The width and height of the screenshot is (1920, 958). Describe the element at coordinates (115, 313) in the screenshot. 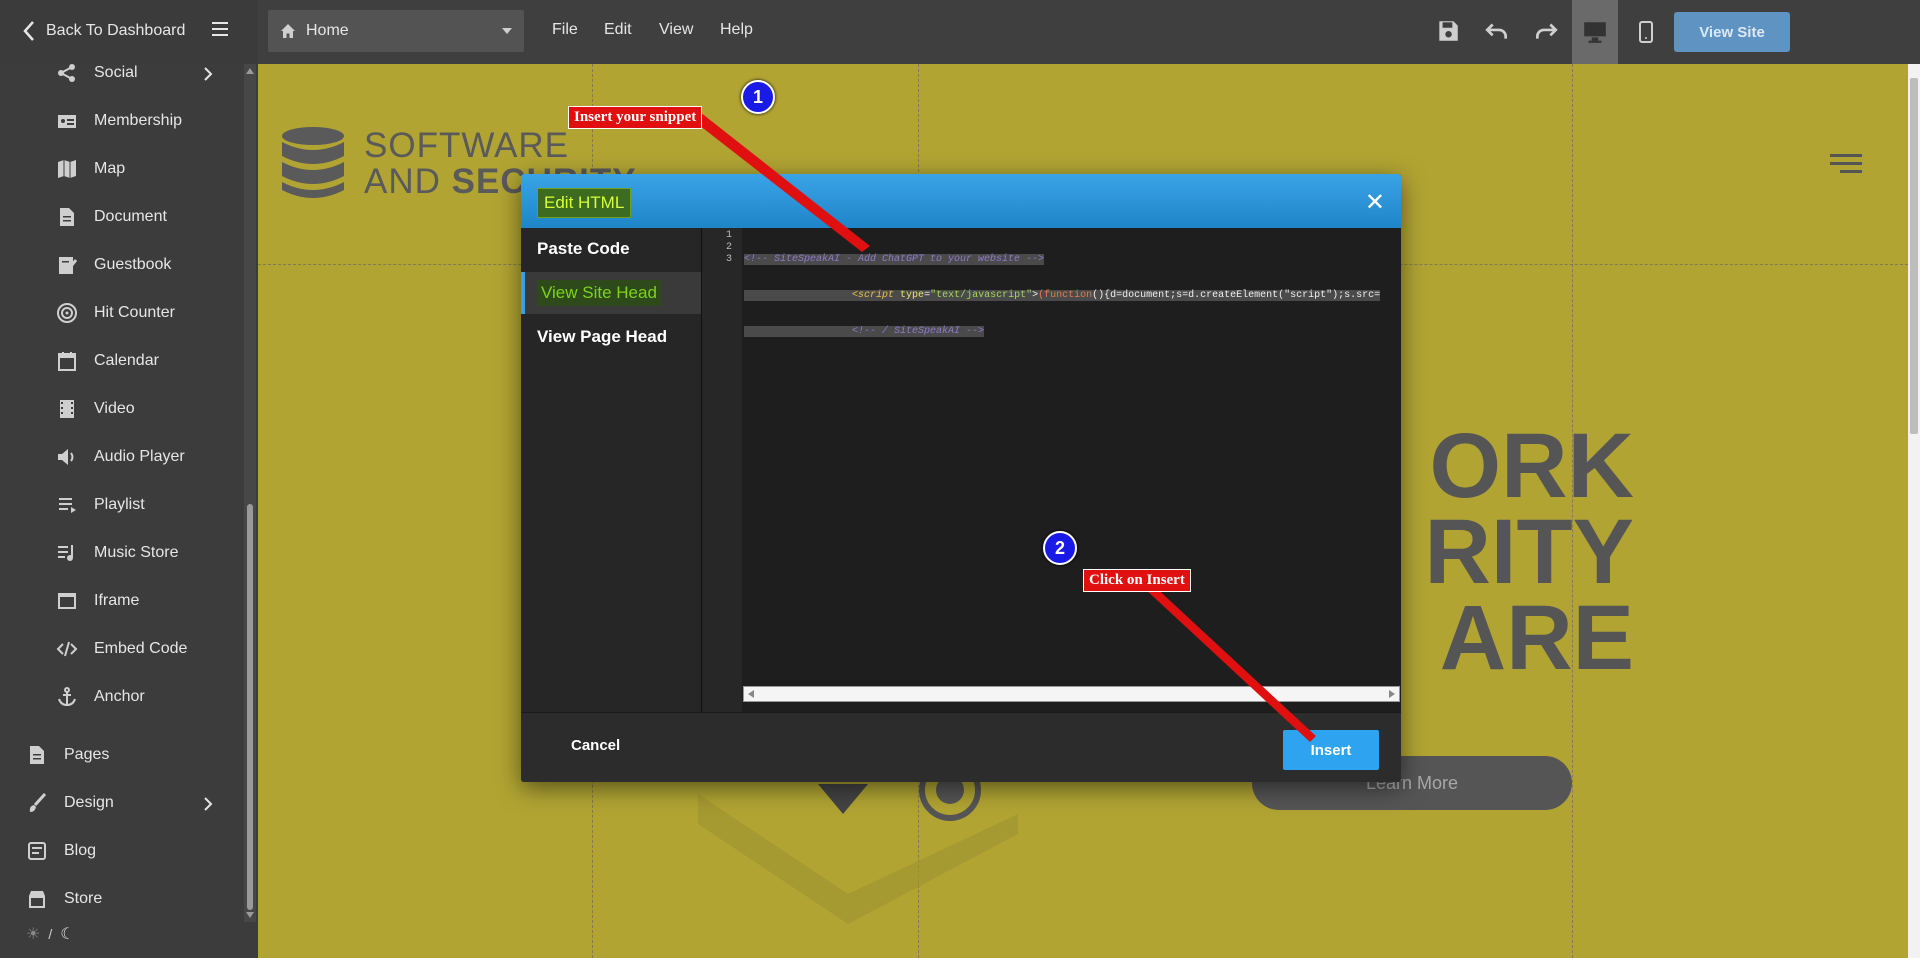

I see `sidebar-item-hit-counter: Hit Counter` at that location.